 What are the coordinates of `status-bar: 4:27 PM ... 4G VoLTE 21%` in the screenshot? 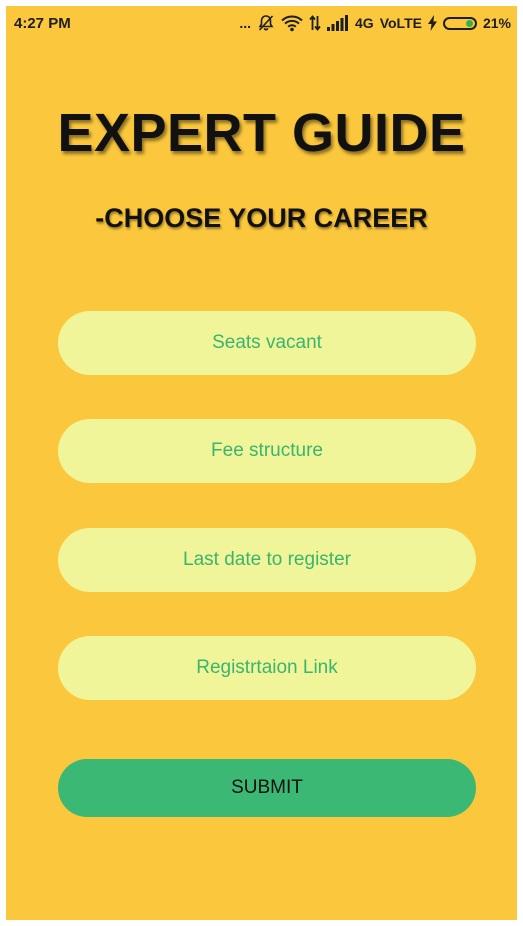 It's located at (261, 23).